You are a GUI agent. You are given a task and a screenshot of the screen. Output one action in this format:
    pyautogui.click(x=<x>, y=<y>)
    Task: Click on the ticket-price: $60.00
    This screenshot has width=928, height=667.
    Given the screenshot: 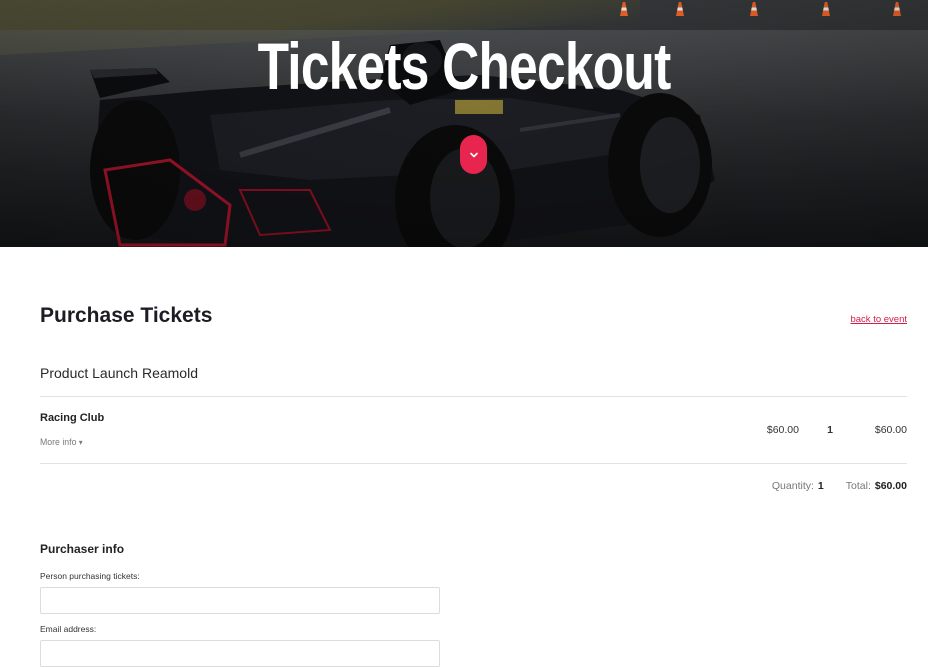 What is the action you would take?
    pyautogui.click(x=782, y=430)
    